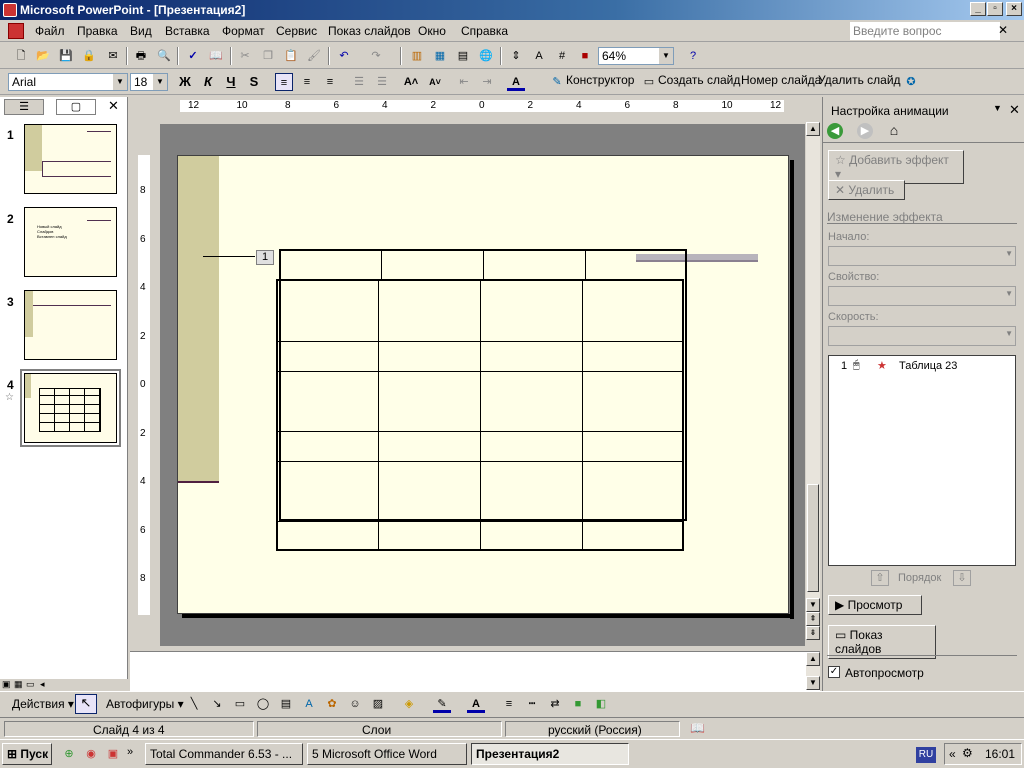  What do you see at coordinates (21, 56) in the screenshot?
I see `new-icon: 🗋` at bounding box center [21, 56].